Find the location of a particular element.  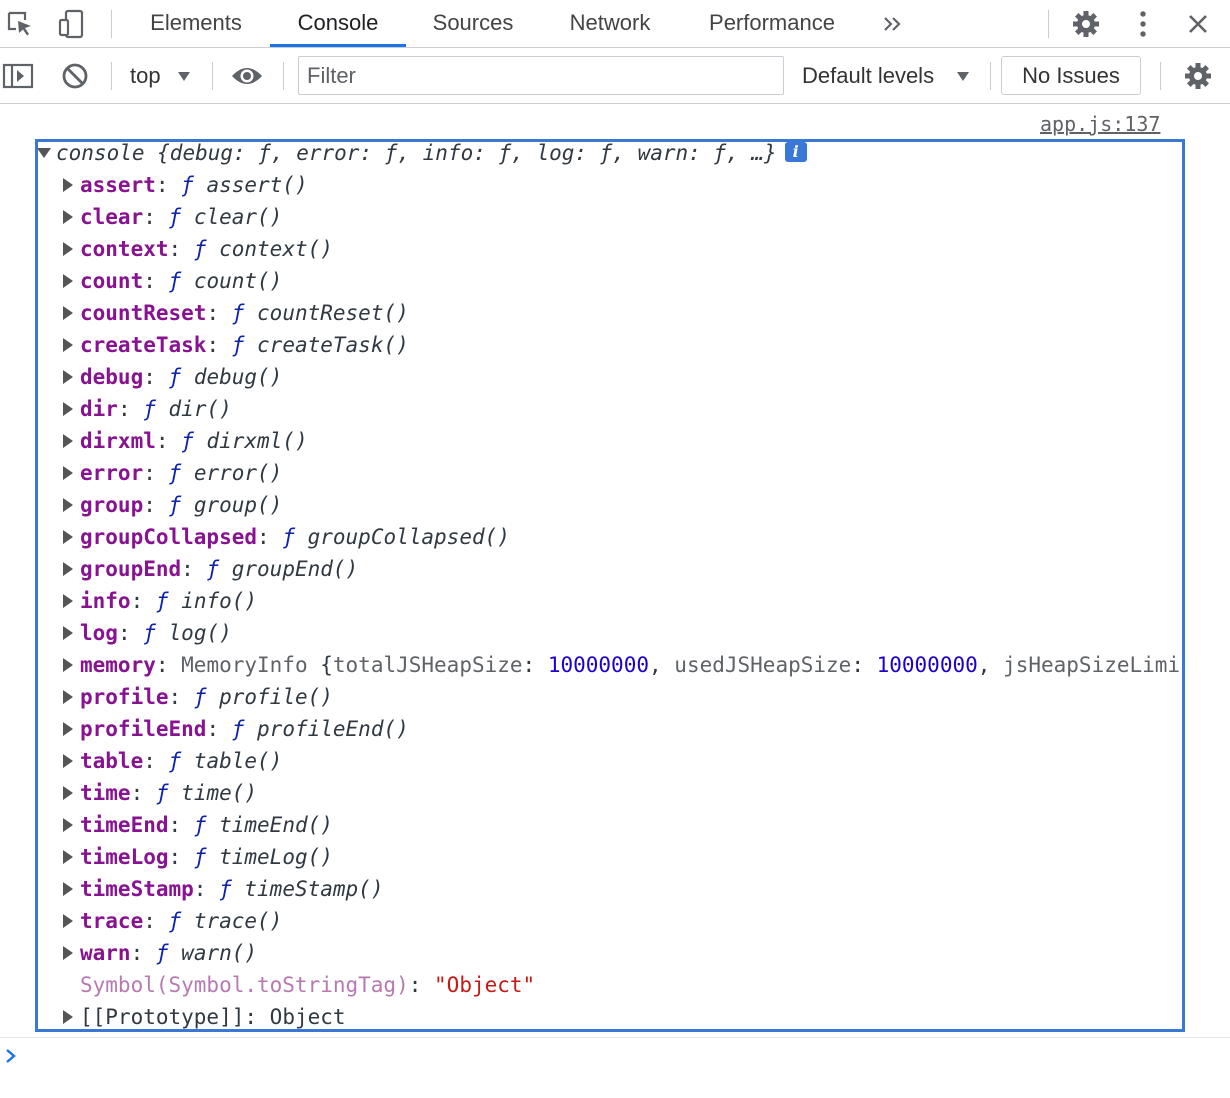

close-icon is located at coordinates (1198, 24).